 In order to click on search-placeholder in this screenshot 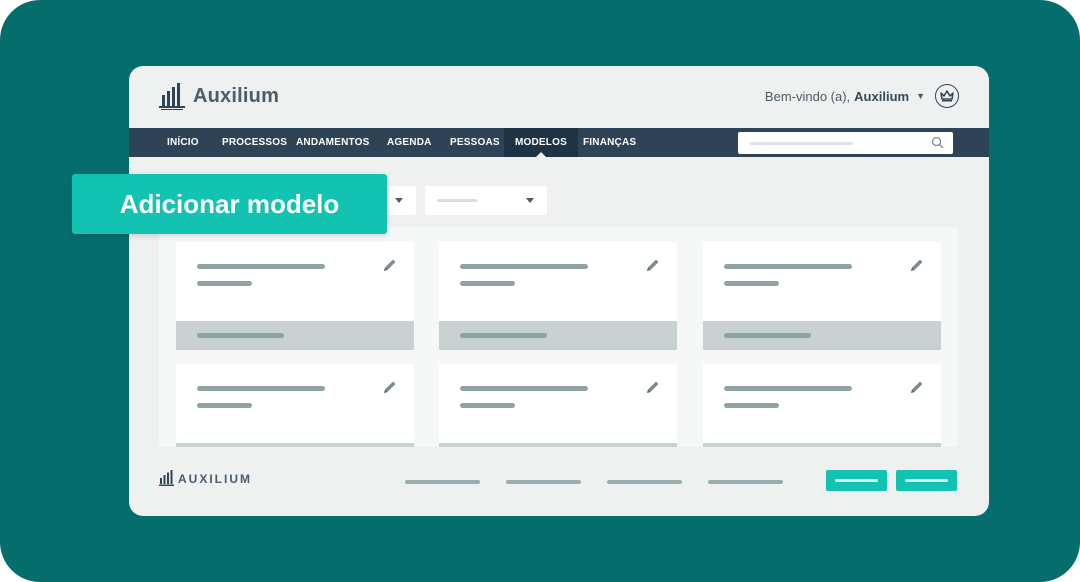, I will do `click(801, 143)`.